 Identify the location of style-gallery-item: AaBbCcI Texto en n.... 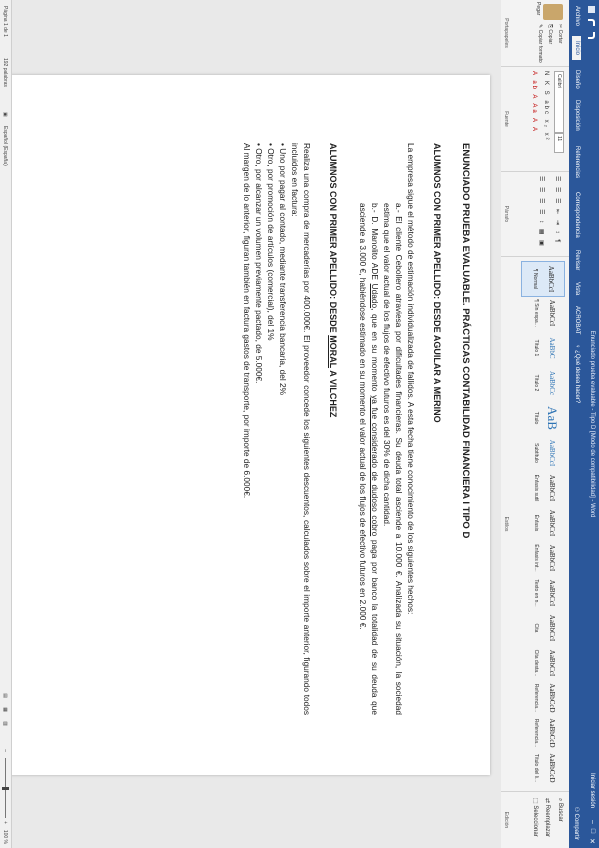
(544, 593).